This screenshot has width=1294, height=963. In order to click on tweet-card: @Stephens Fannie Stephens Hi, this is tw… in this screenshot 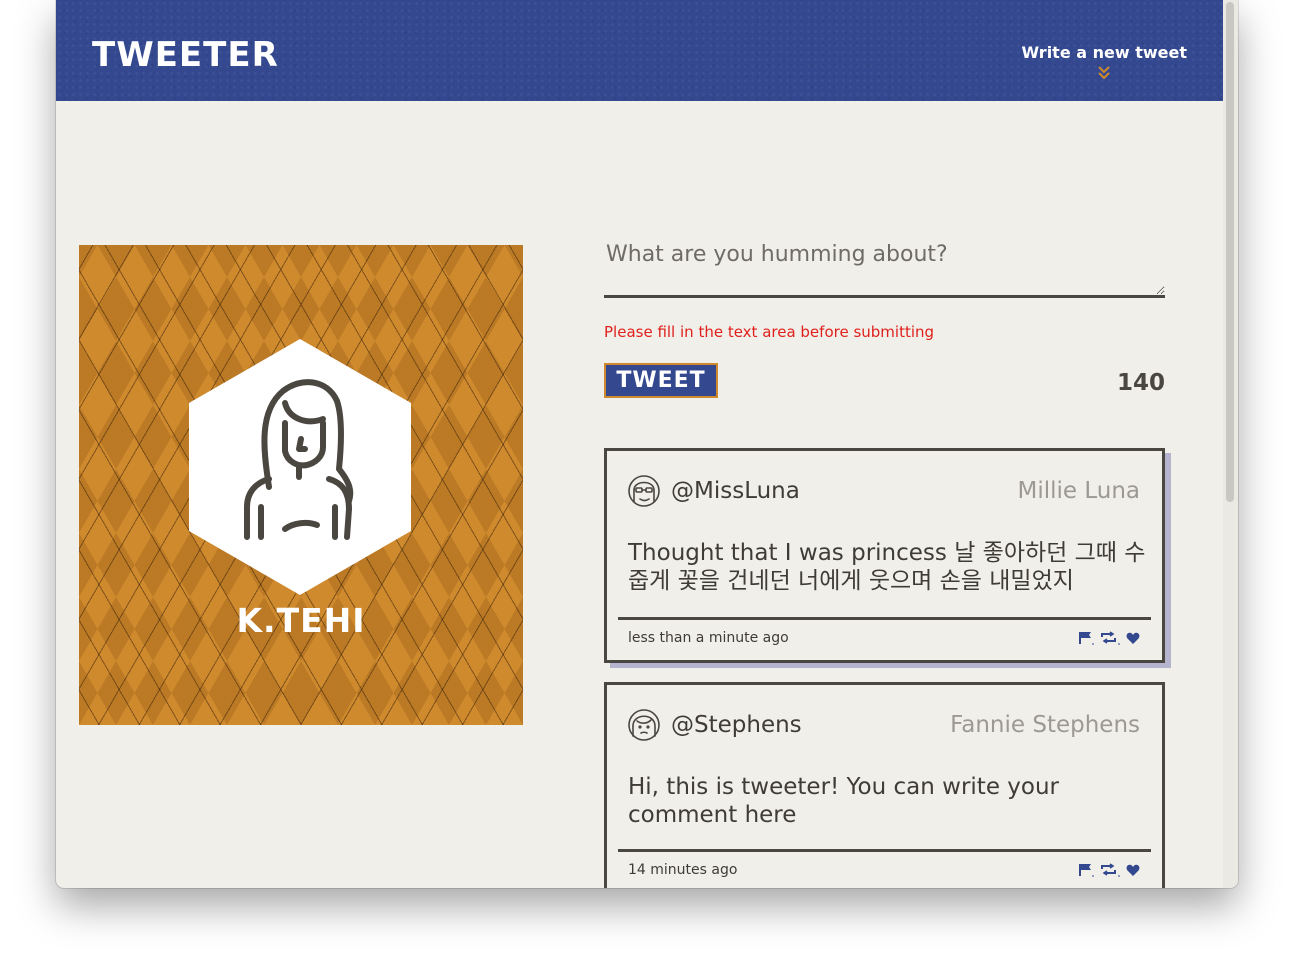, I will do `click(884, 785)`.